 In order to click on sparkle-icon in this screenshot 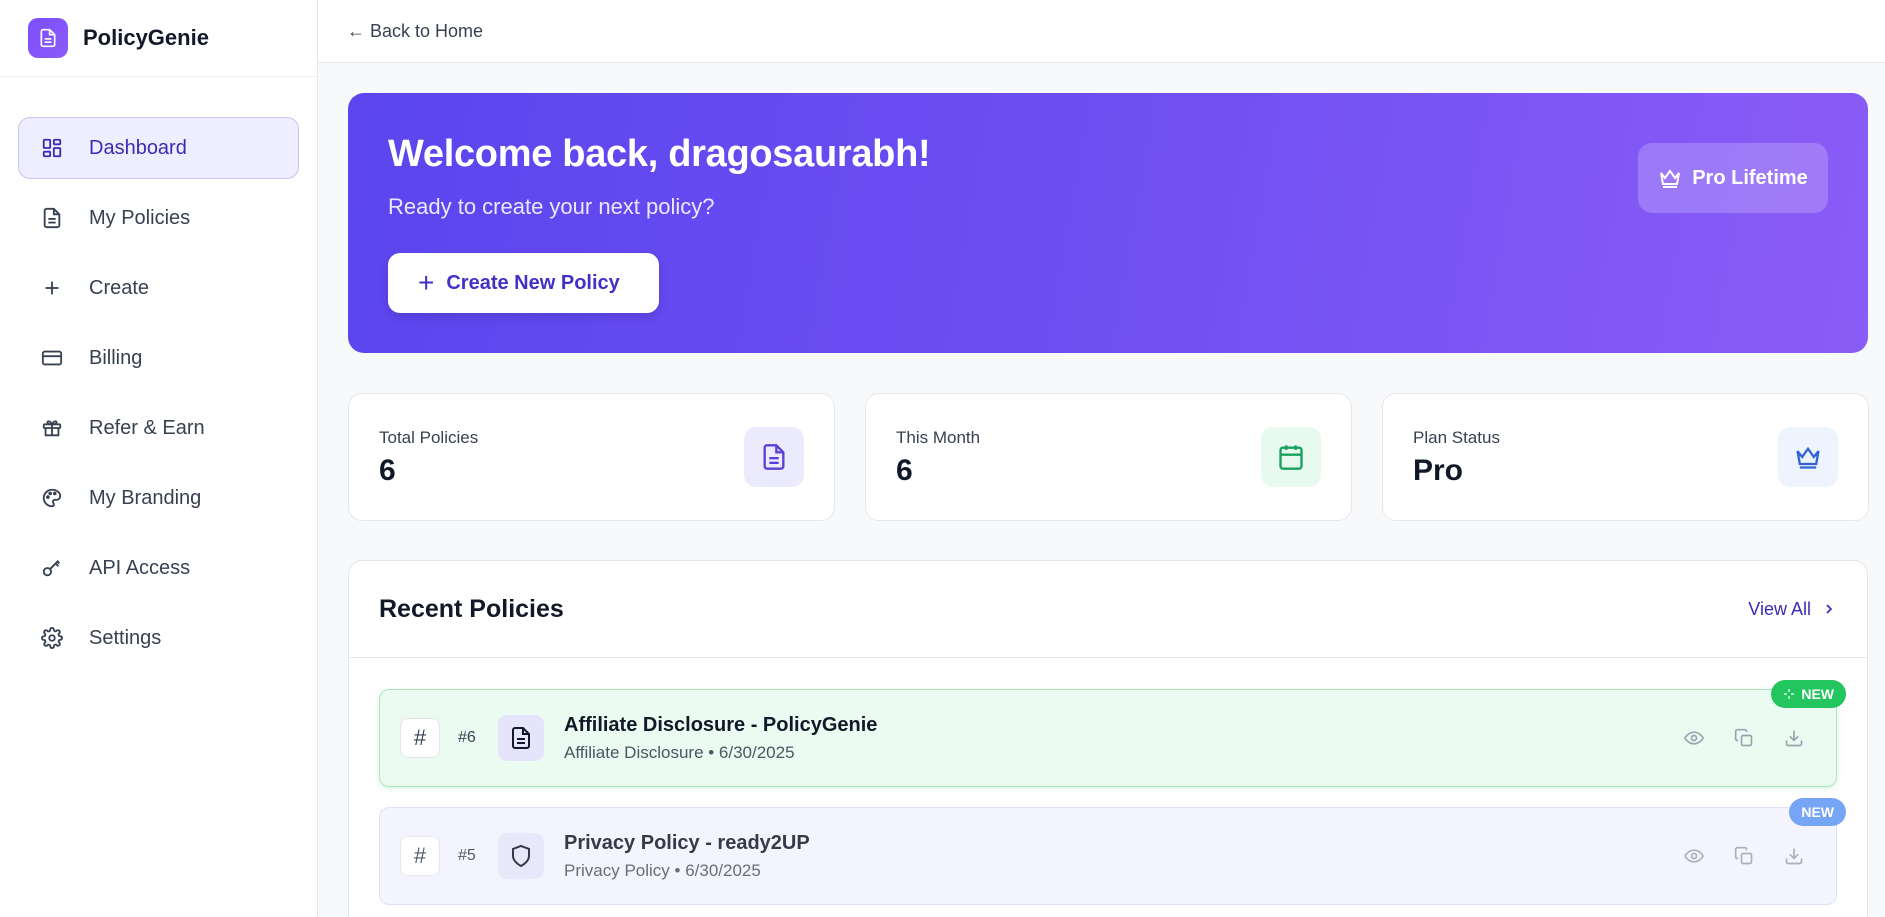, I will do `click(1789, 694)`.